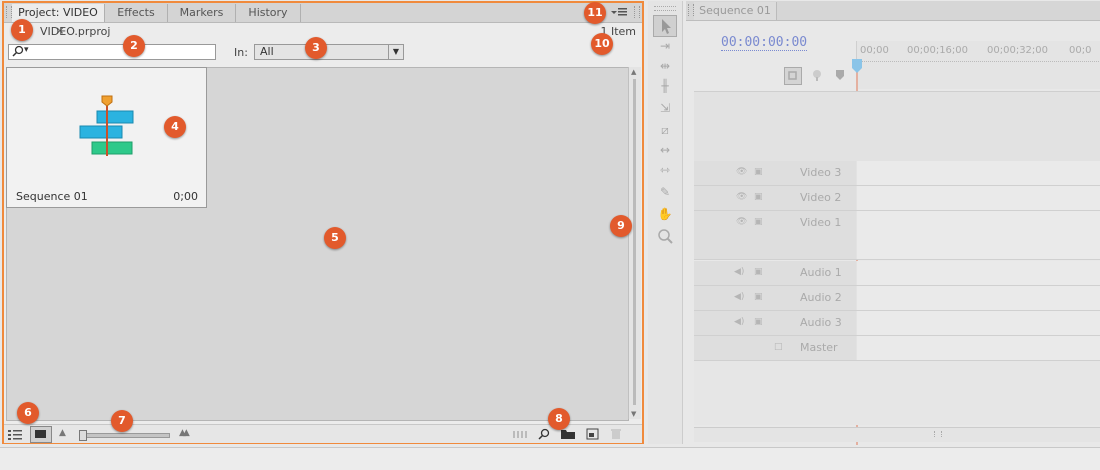  What do you see at coordinates (857, 66) in the screenshot?
I see `playhead-icon` at bounding box center [857, 66].